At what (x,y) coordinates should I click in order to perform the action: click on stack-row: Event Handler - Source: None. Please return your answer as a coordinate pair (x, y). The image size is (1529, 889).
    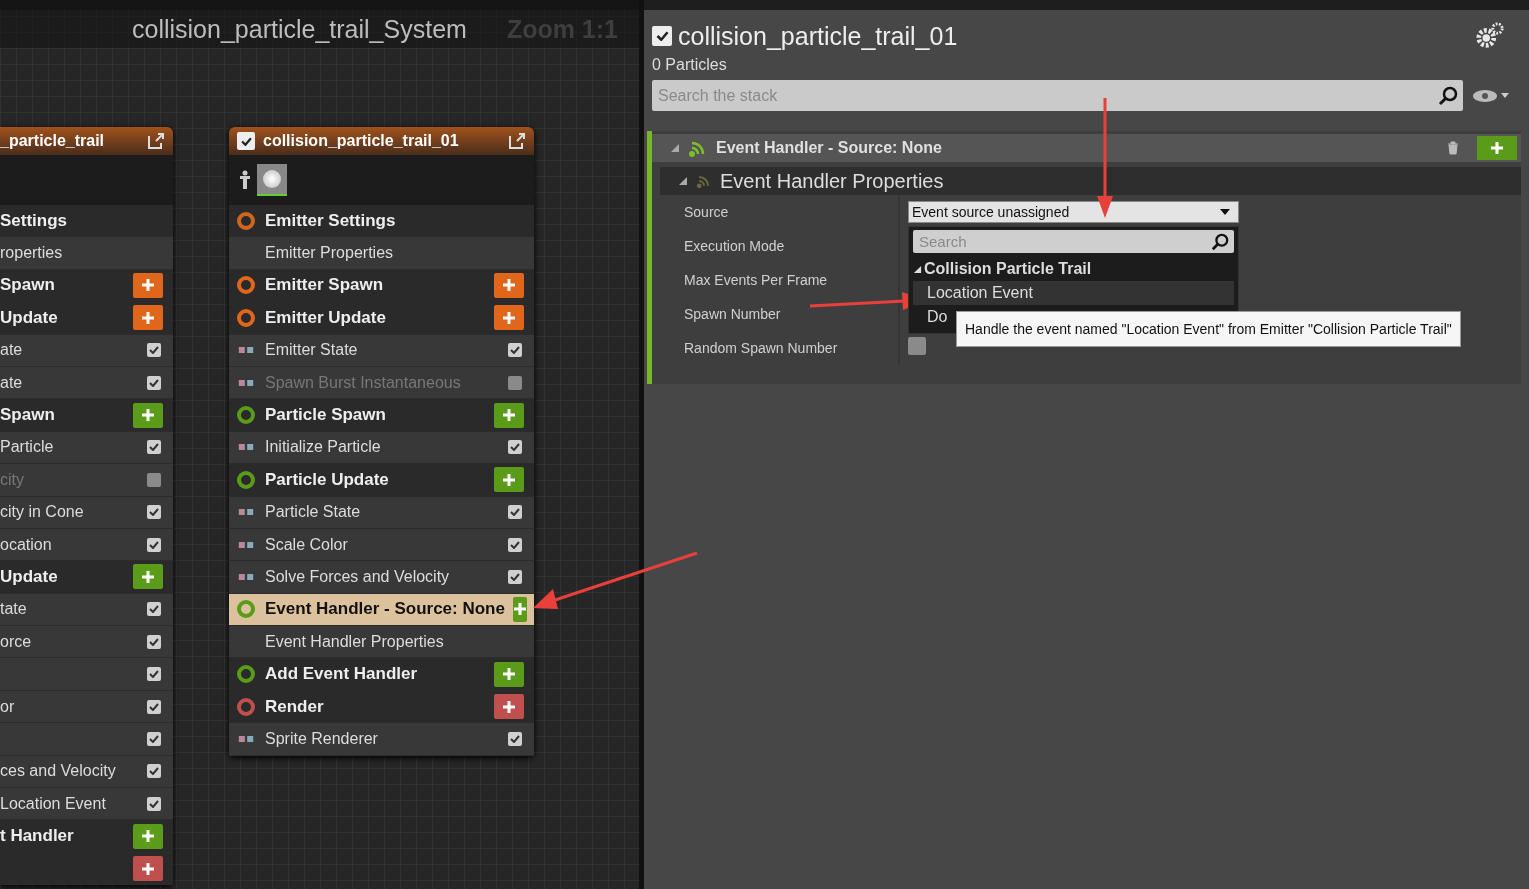
    Looking at the image, I should click on (381, 610).